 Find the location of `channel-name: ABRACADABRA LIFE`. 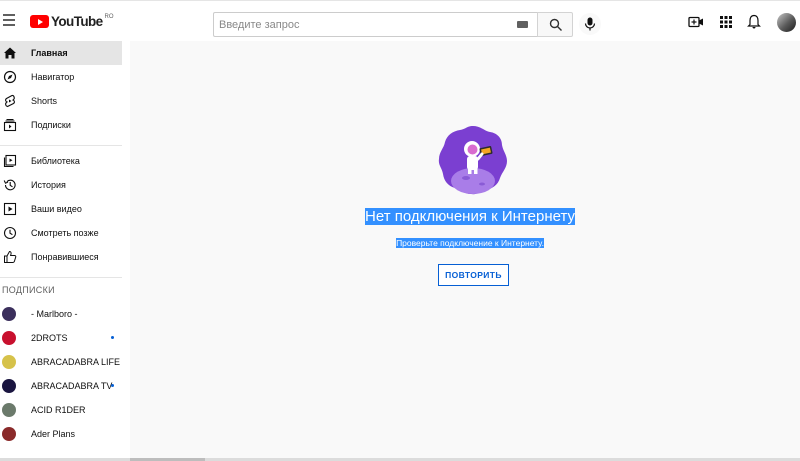

channel-name: ABRACADABRA LIFE is located at coordinates (76, 362).